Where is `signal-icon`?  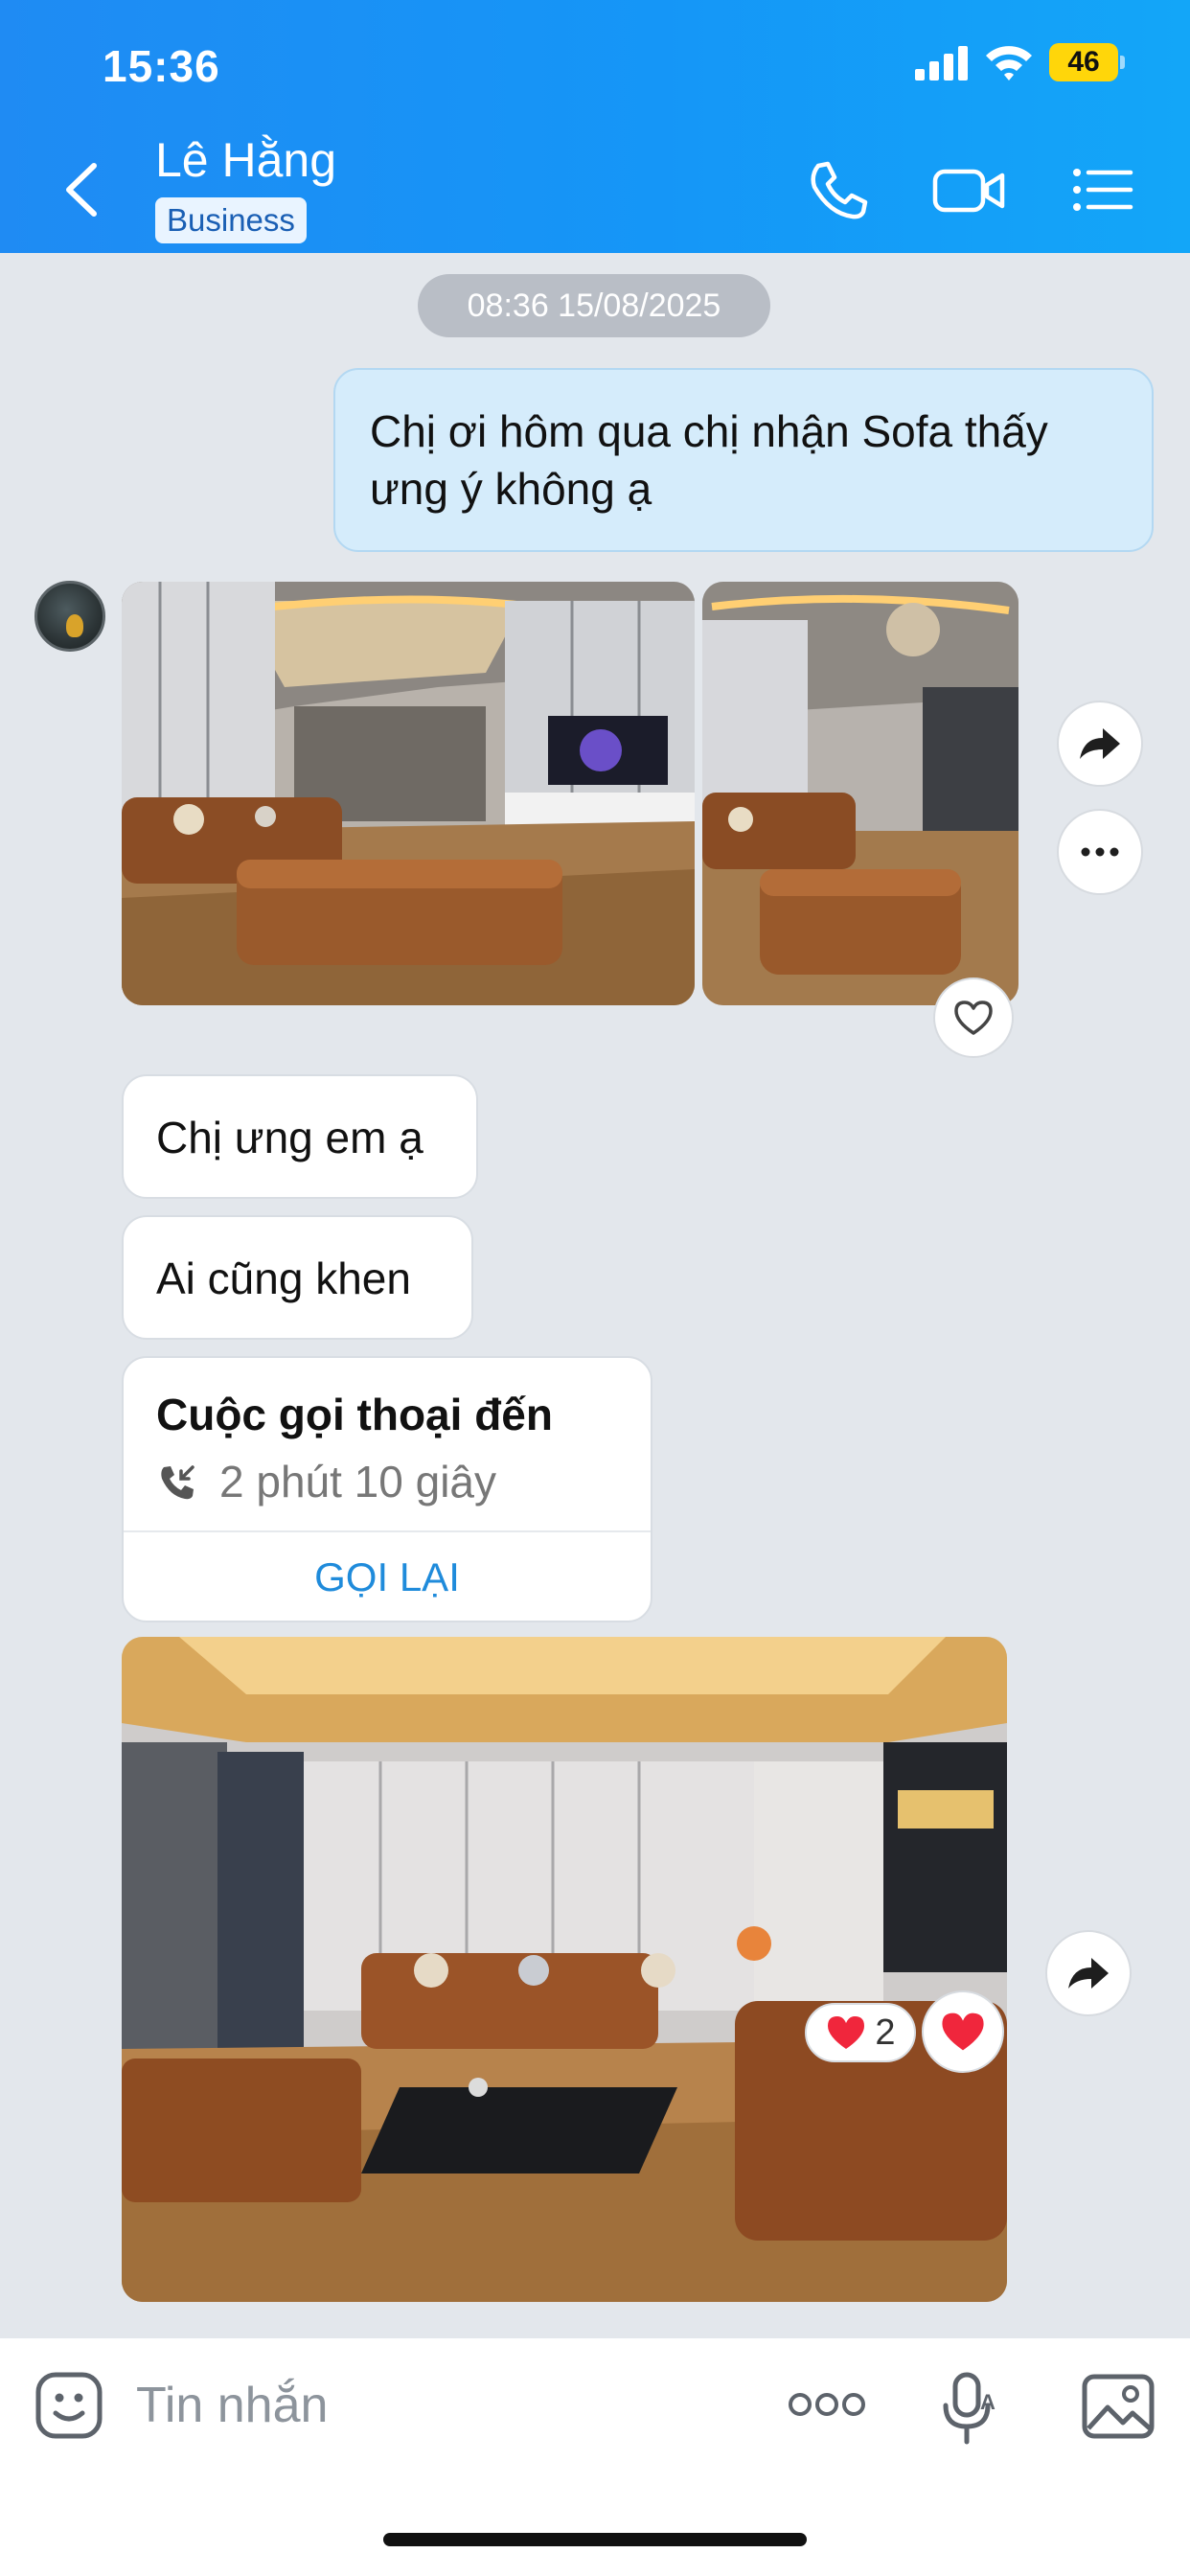
signal-icon is located at coordinates (942, 63).